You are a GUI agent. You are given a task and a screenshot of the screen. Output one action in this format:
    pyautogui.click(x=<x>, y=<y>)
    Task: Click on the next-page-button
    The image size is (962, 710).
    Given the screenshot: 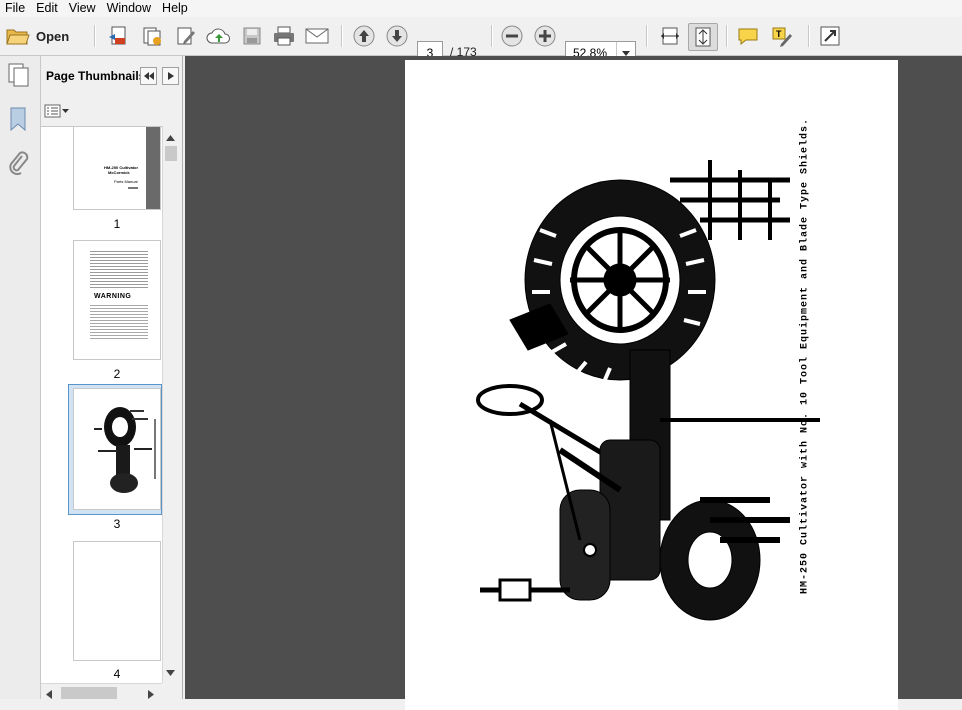 What is the action you would take?
    pyautogui.click(x=397, y=36)
    